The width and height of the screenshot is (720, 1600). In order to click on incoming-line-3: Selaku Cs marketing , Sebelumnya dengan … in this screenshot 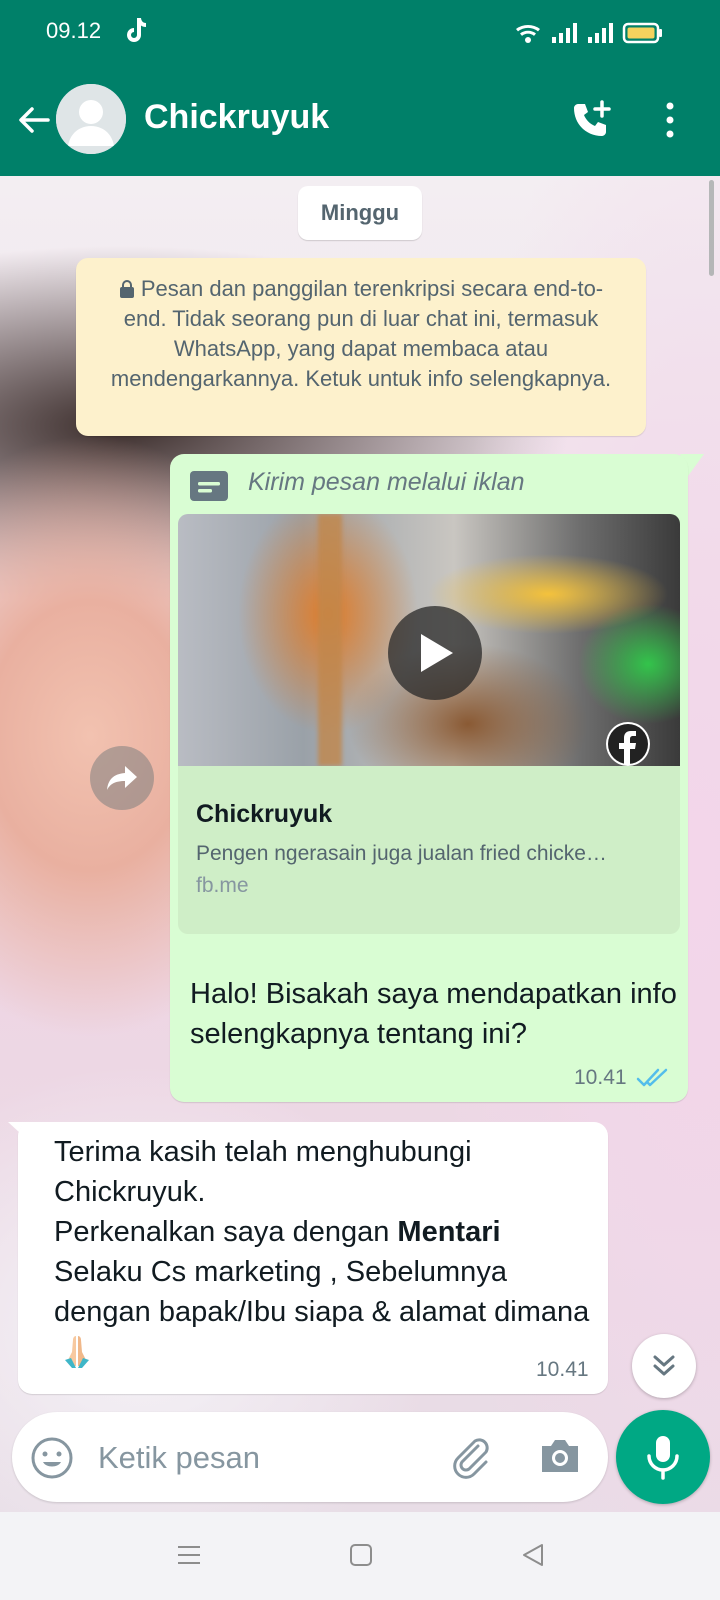, I will do `click(324, 1313)`.